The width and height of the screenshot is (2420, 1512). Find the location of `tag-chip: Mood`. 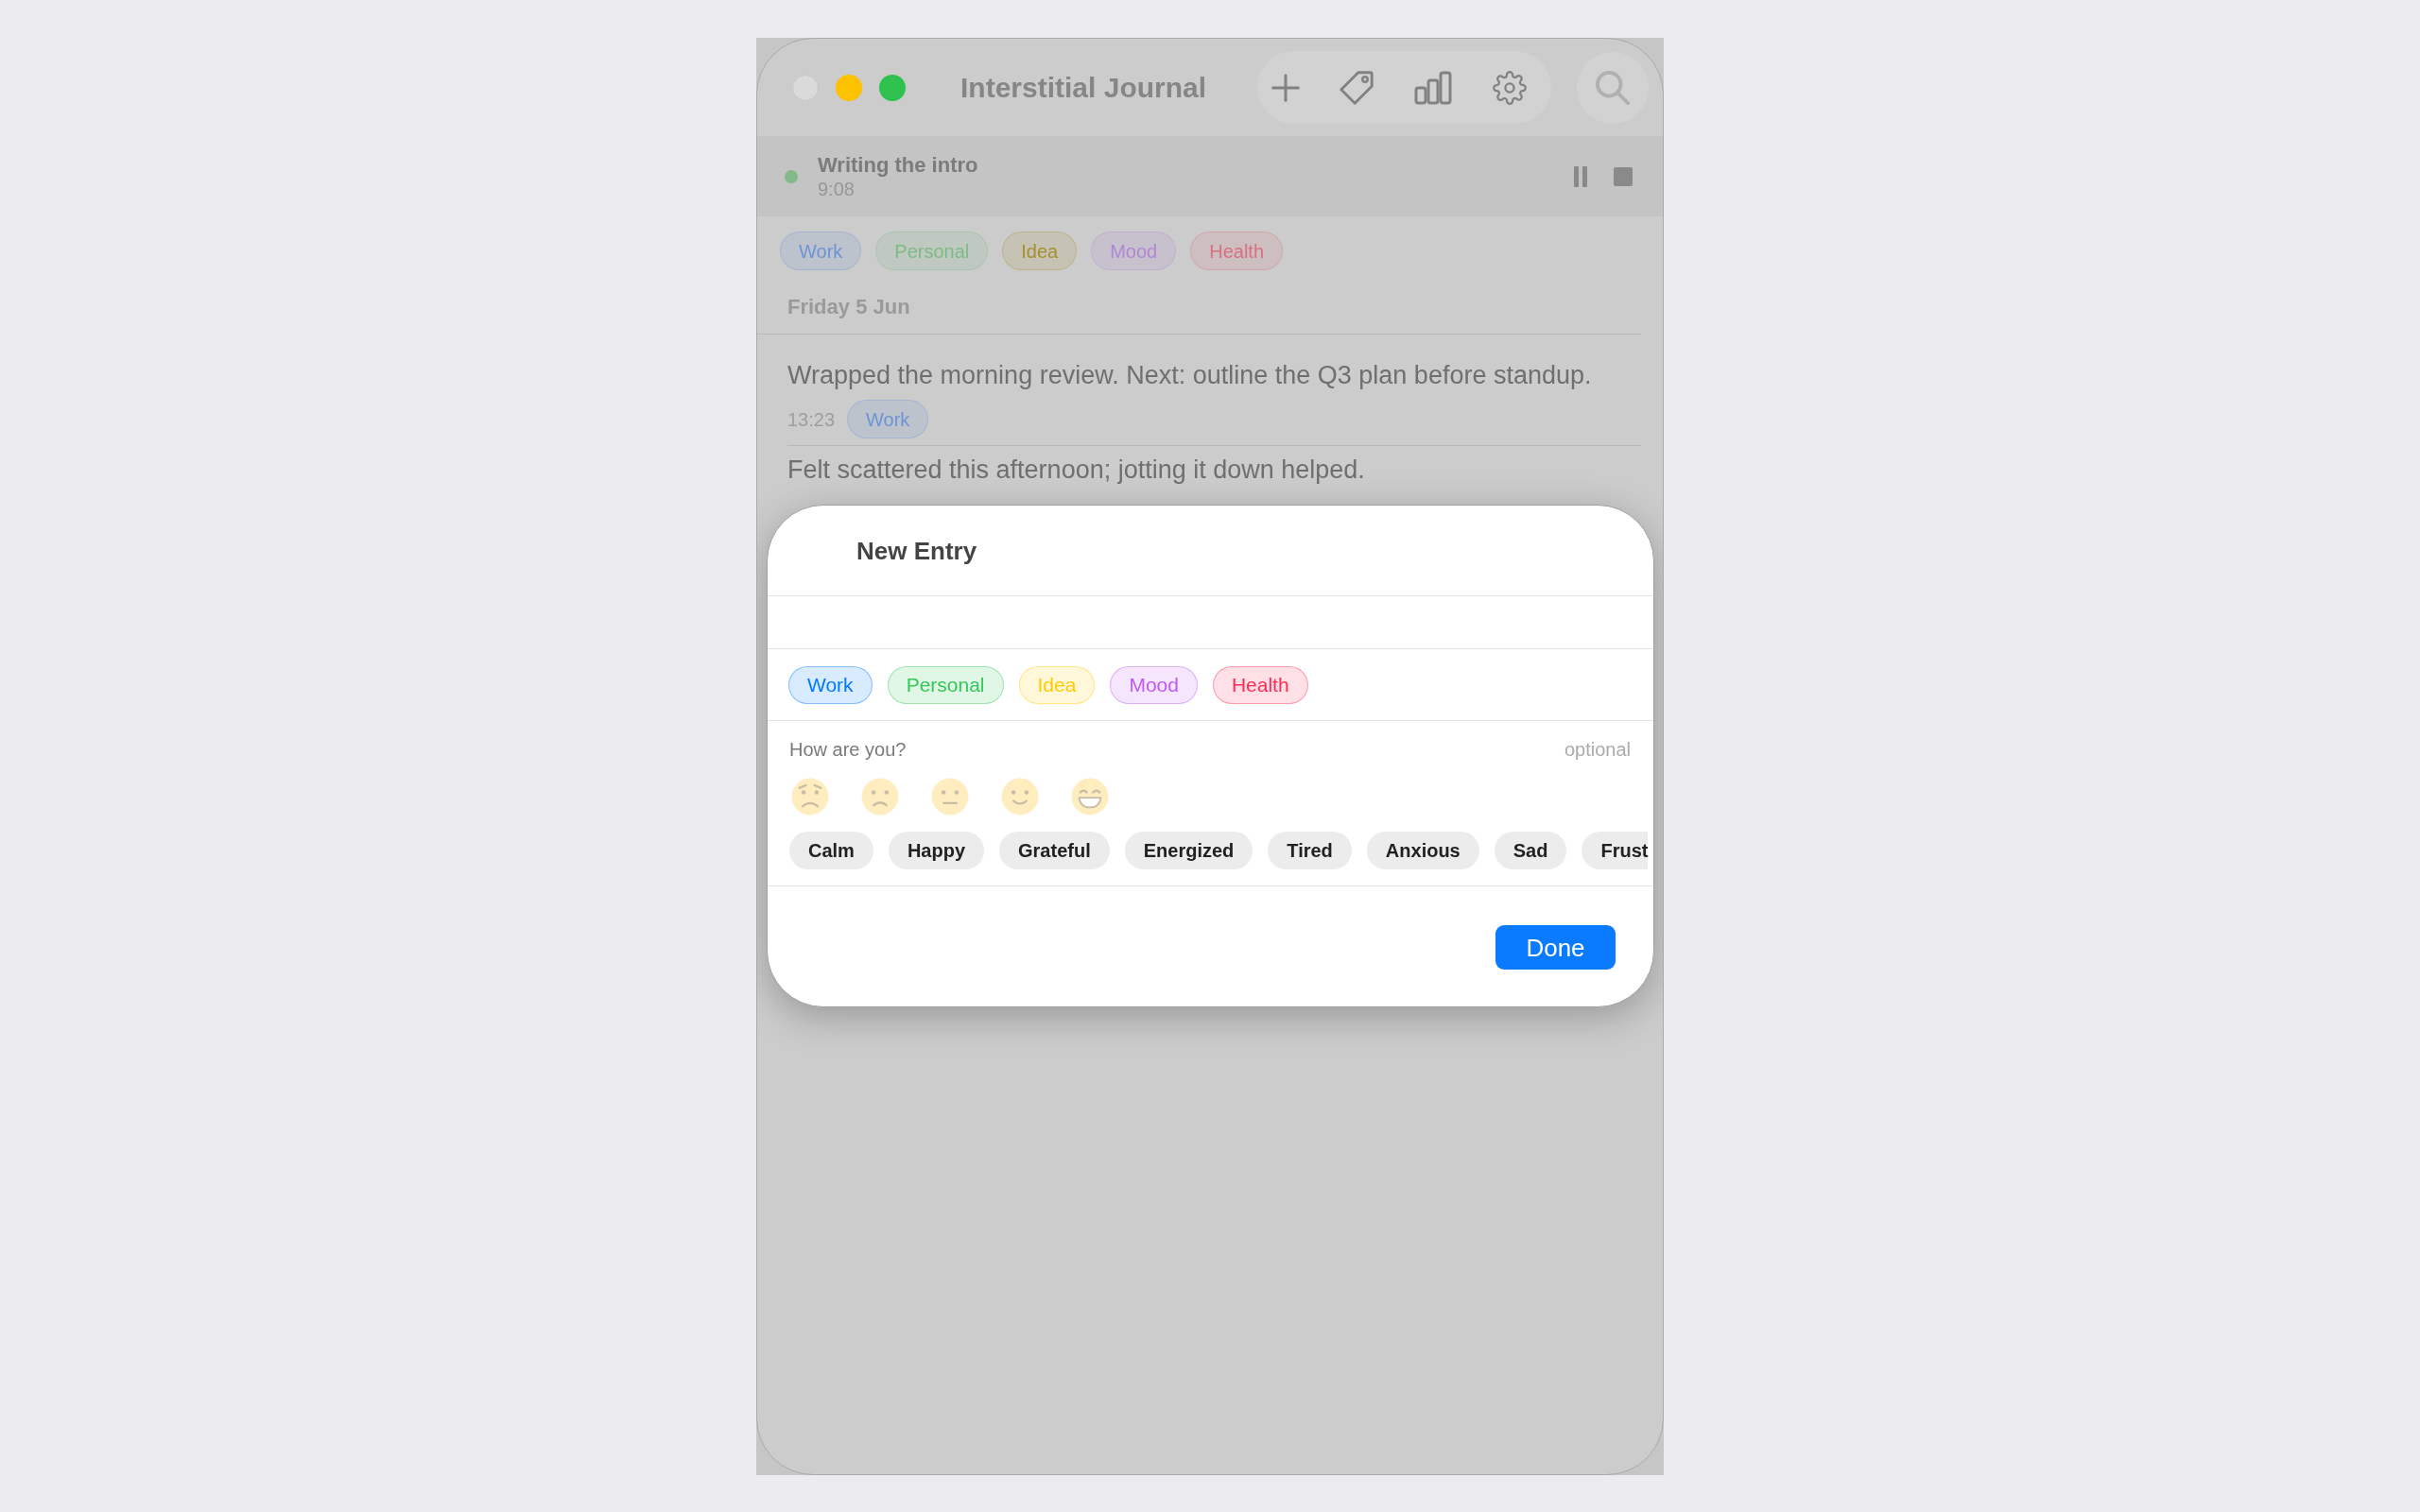

tag-chip: Mood is located at coordinates (1154, 684).